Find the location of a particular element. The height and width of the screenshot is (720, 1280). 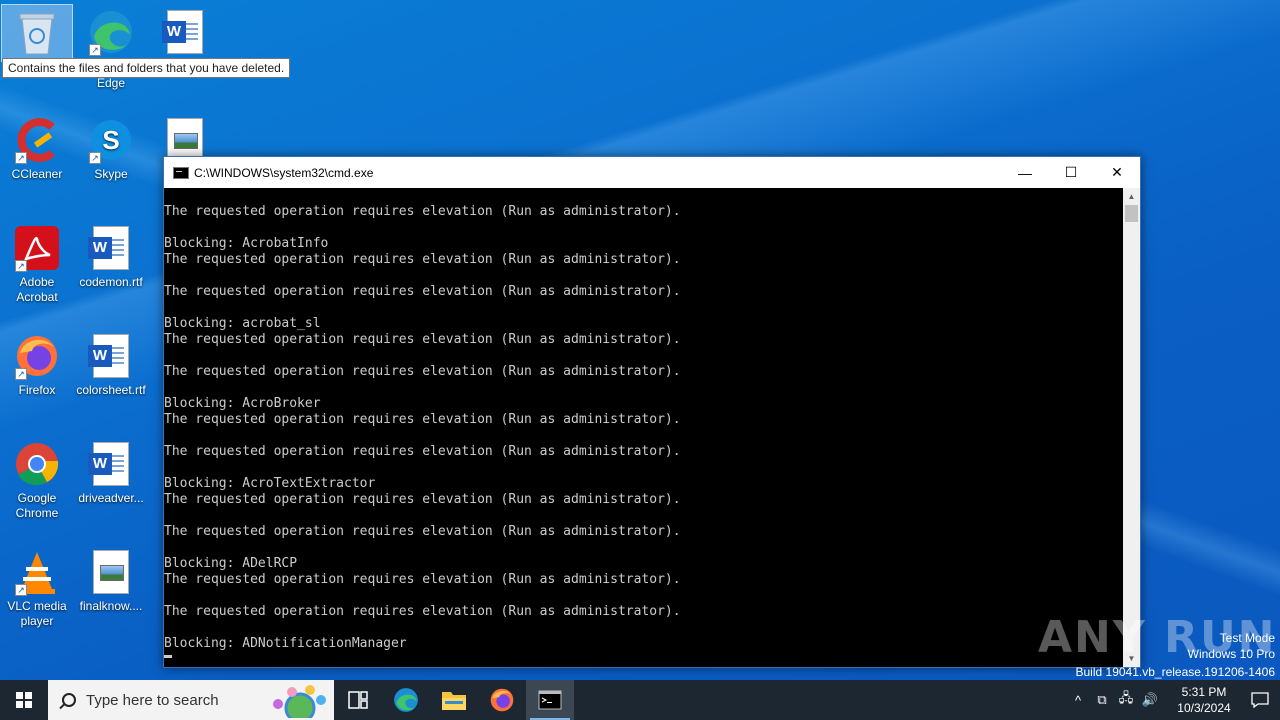

maximize-icon: ☐ is located at coordinates (1071, 172).